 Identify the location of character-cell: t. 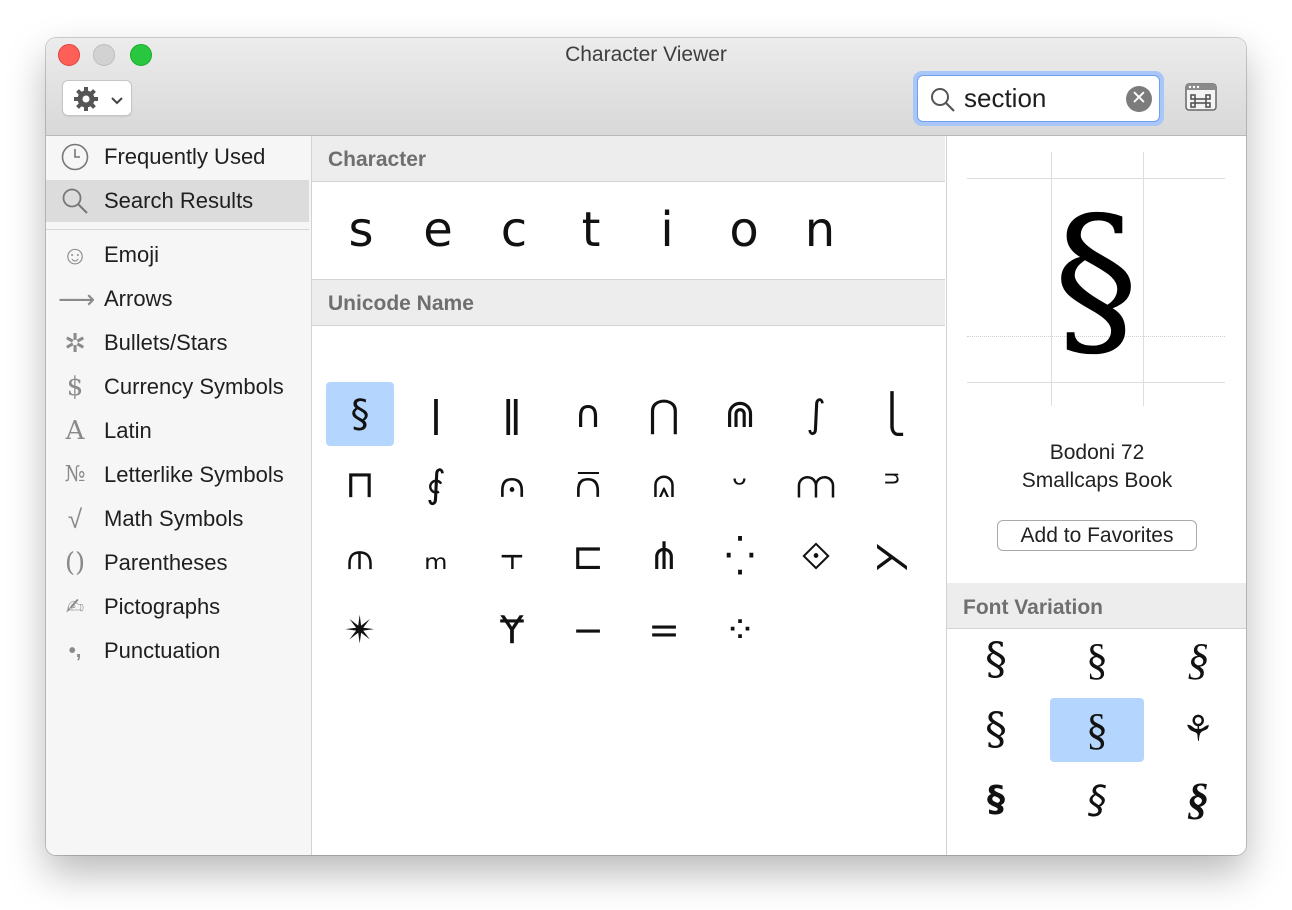
(591, 230).